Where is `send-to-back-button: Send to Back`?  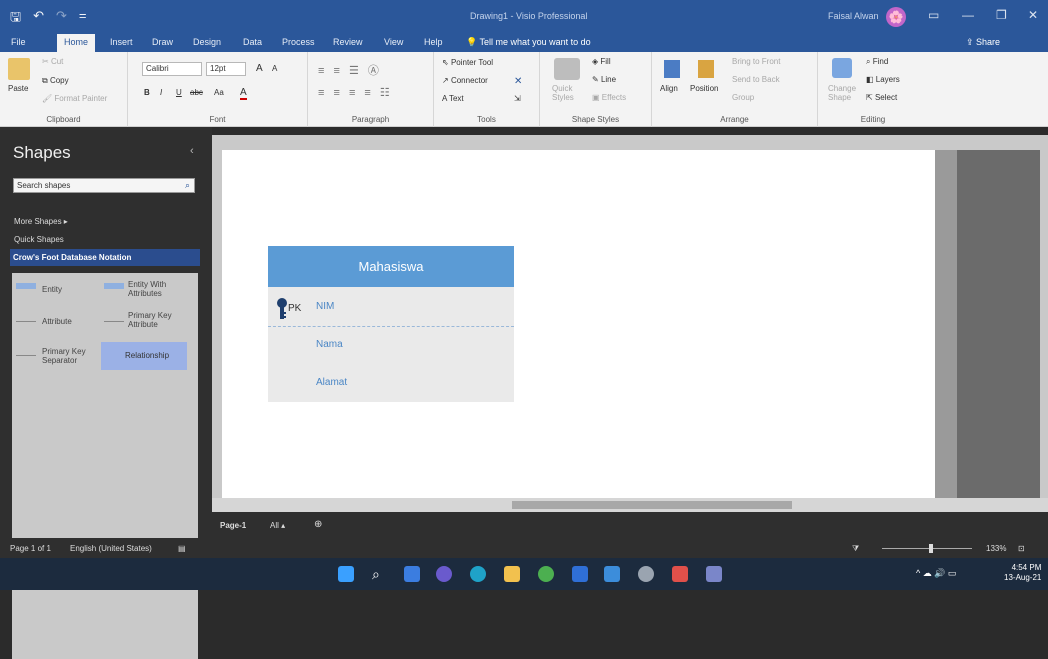
send-to-back-button: Send to Back is located at coordinates (756, 79).